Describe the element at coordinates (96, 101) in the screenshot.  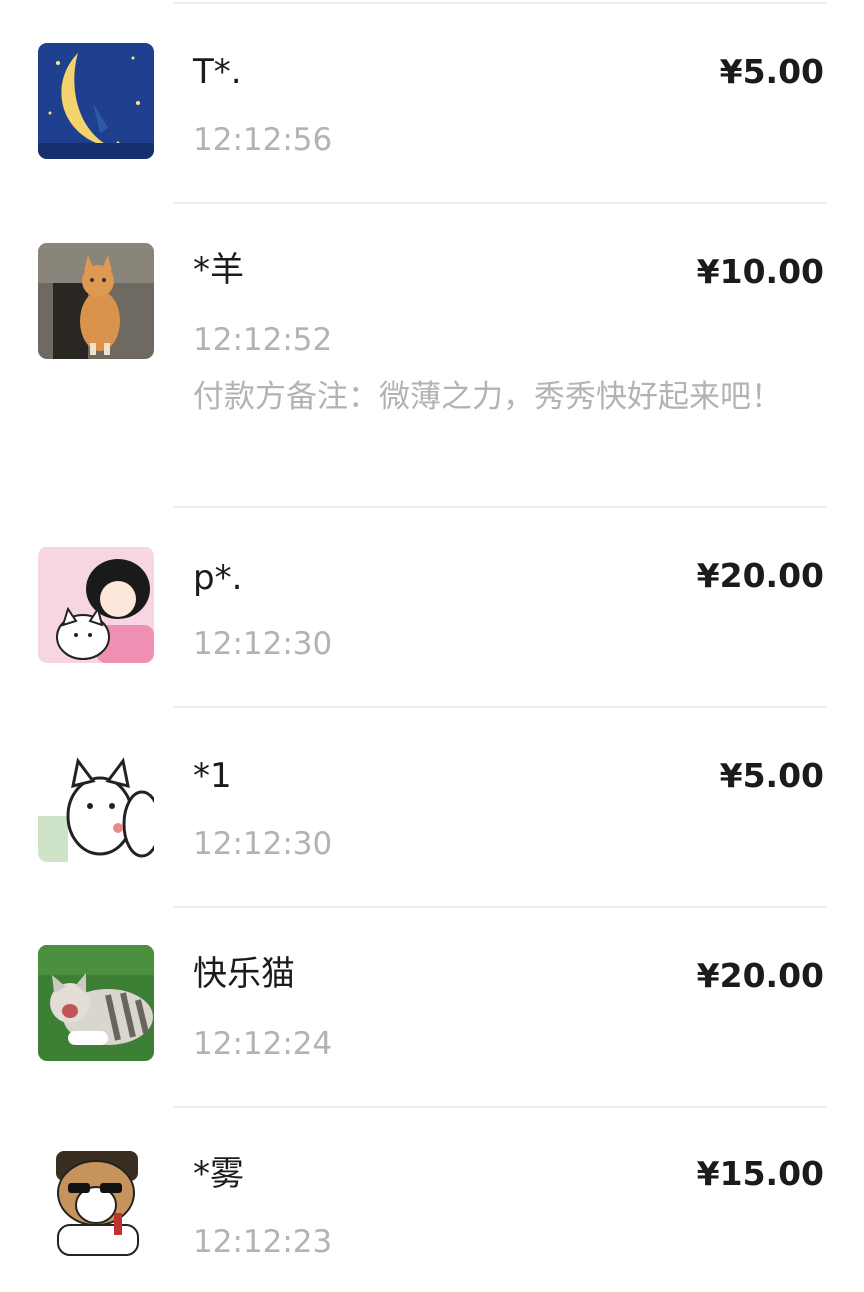
I see `crescent-moon-avatar` at that location.